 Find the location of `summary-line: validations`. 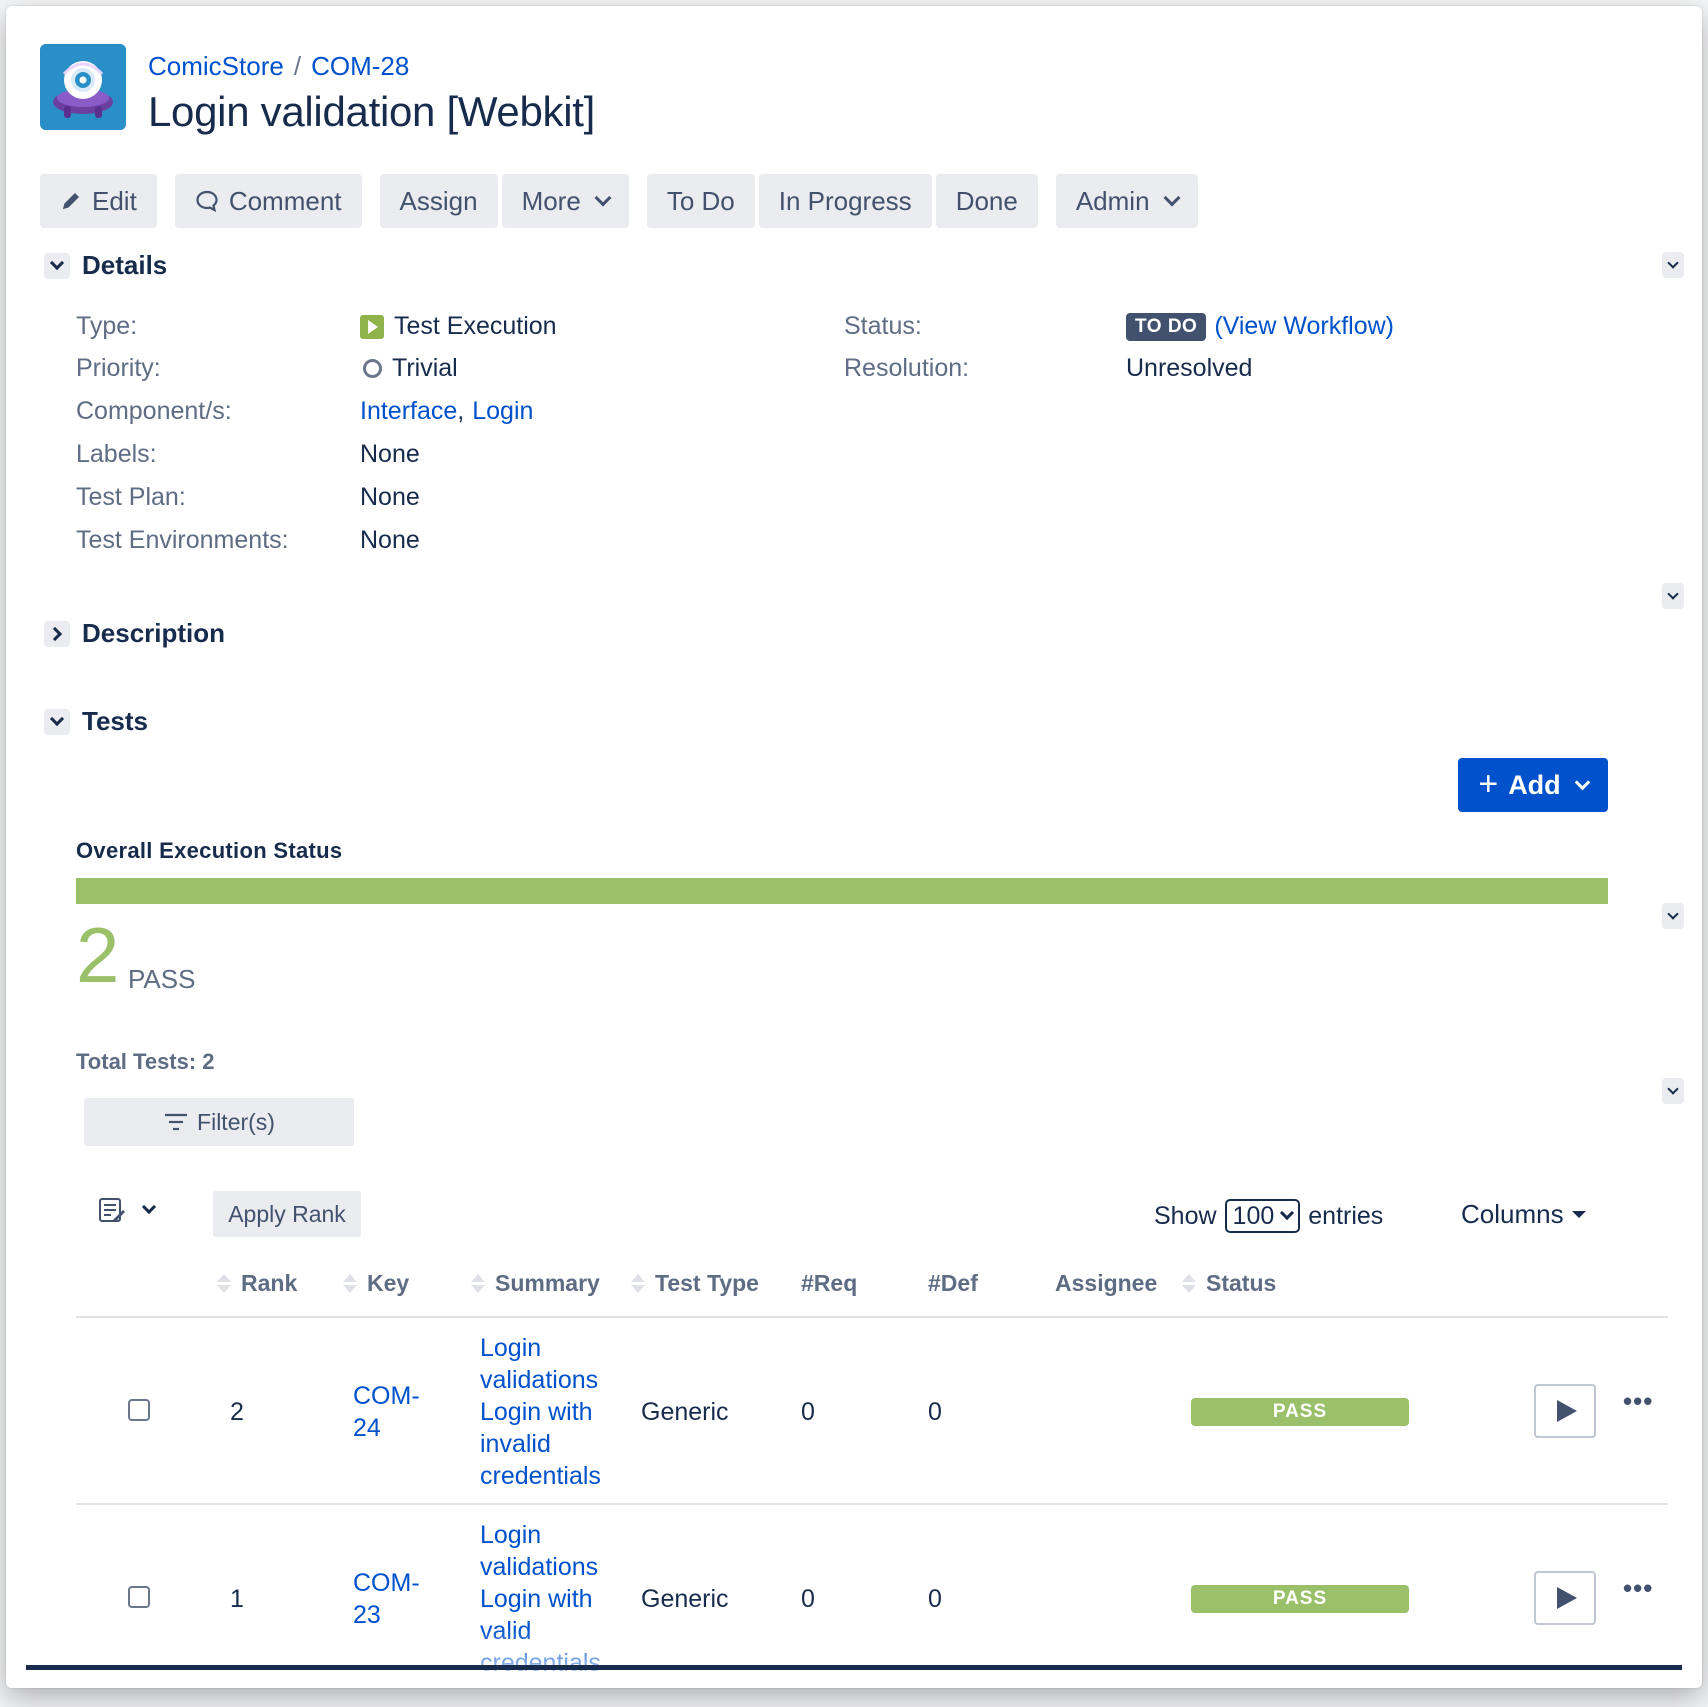

summary-line: validations is located at coordinates (539, 1567).